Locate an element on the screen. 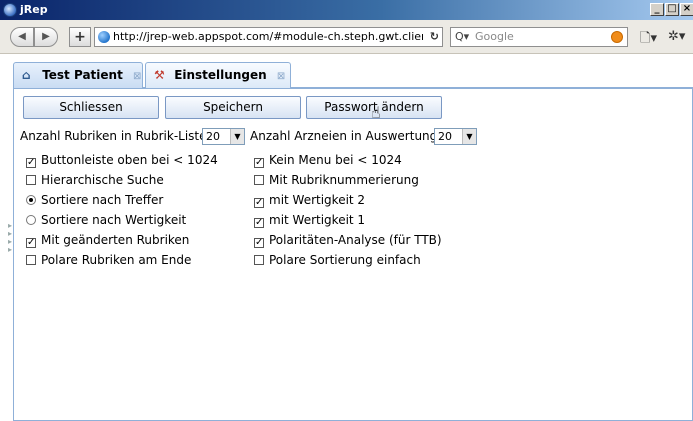 The image size is (693, 421). option-geaenderte-rubriken: ✓ Mit geänderten Rubriken is located at coordinates (107, 240).